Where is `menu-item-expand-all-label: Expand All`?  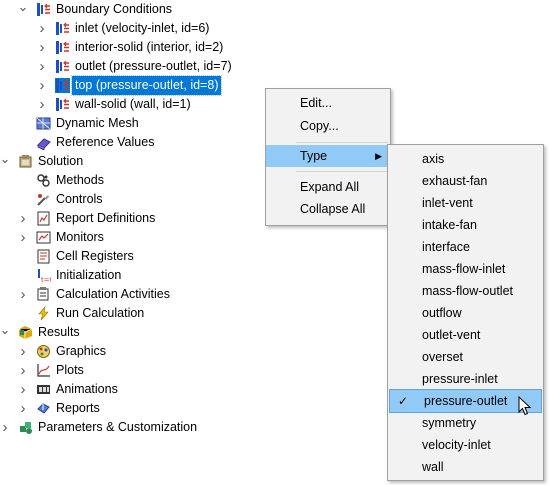 menu-item-expand-all-label: Expand All is located at coordinates (330, 187).